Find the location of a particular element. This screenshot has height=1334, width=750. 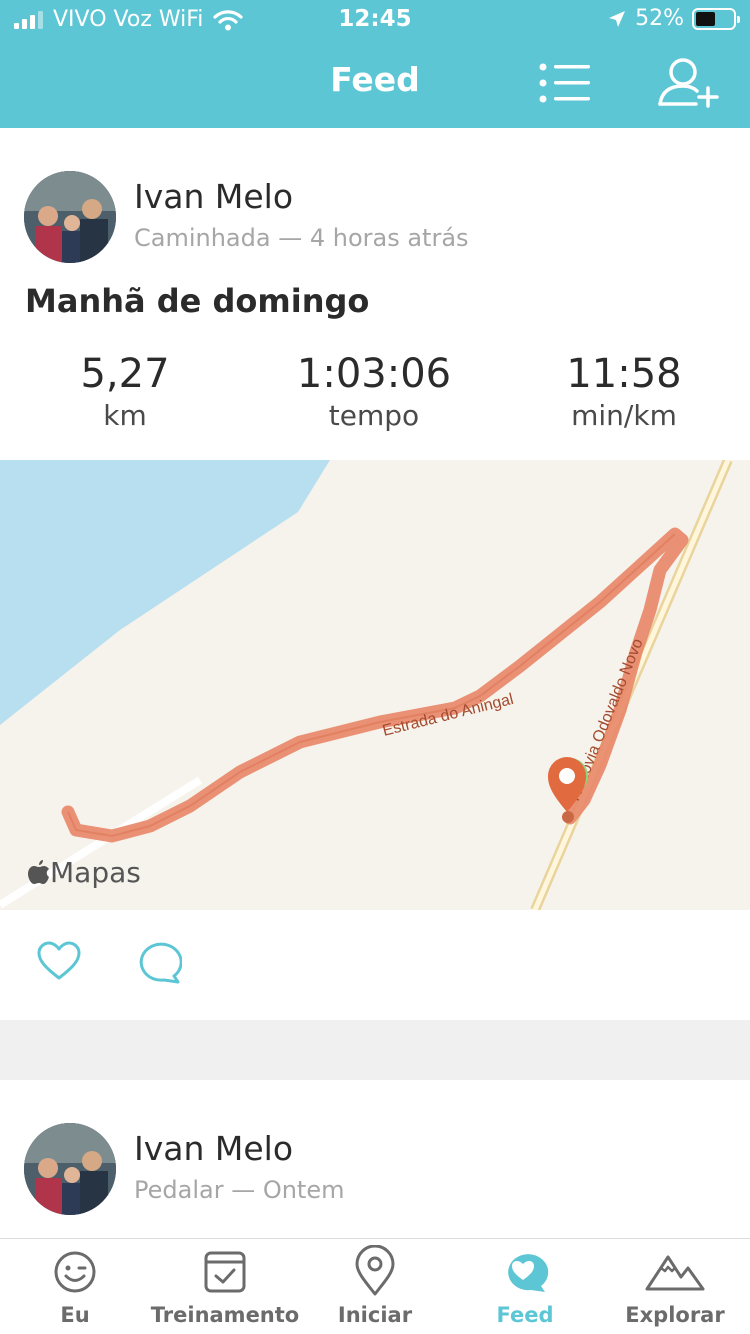

tab-eu: Eu is located at coordinates (75, 1286).